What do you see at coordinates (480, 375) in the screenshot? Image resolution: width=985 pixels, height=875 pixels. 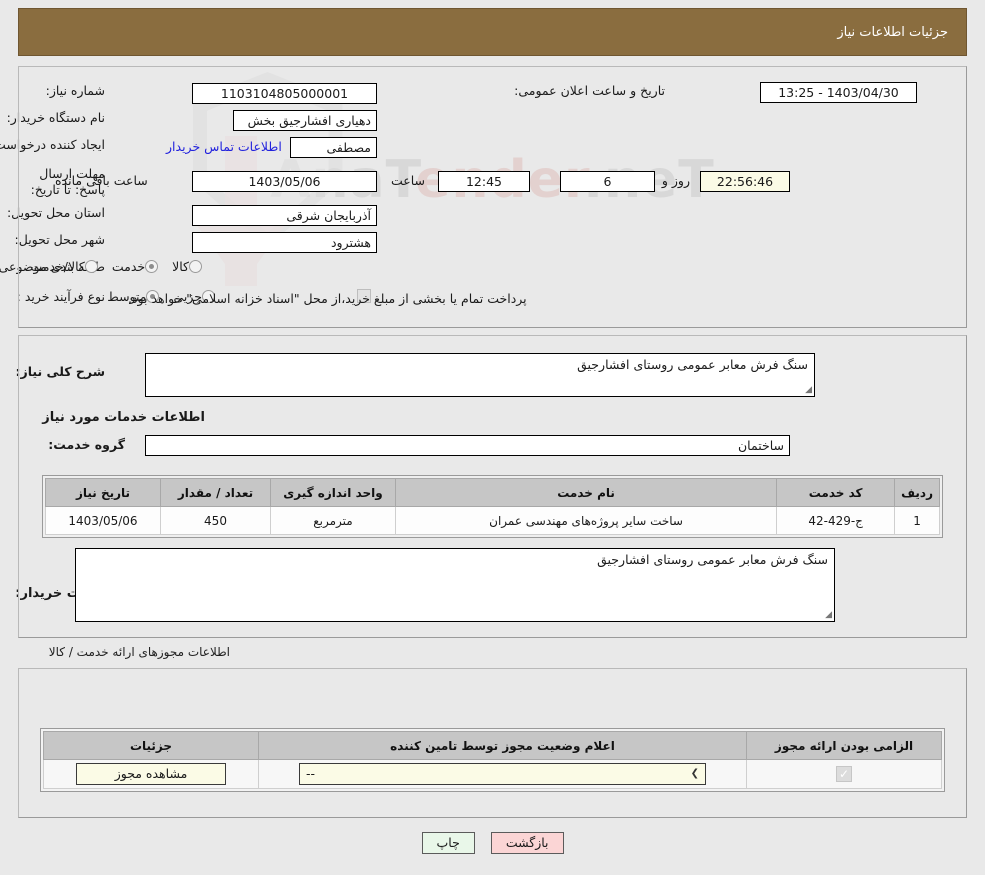 I see `summary-textarea: سنگ فرش معابر عمومی روستای افشارجیق ◢` at bounding box center [480, 375].